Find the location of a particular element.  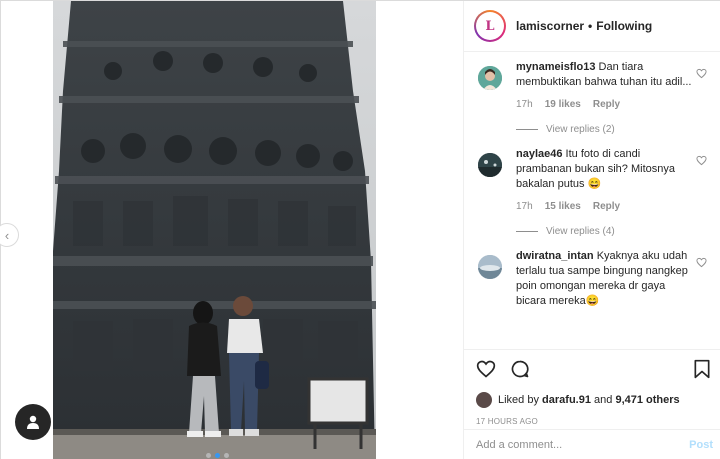

comment-input is located at coordinates (583, 445).